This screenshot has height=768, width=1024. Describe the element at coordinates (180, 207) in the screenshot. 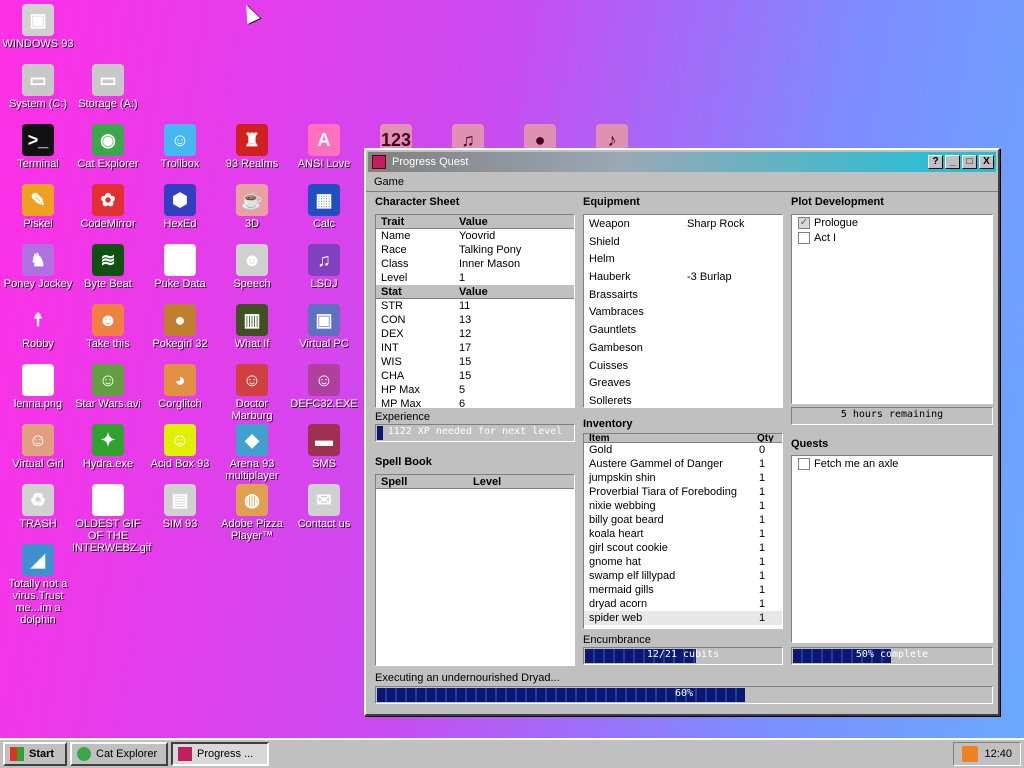

I see `desktop-icon: ⬢ HexEd` at that location.